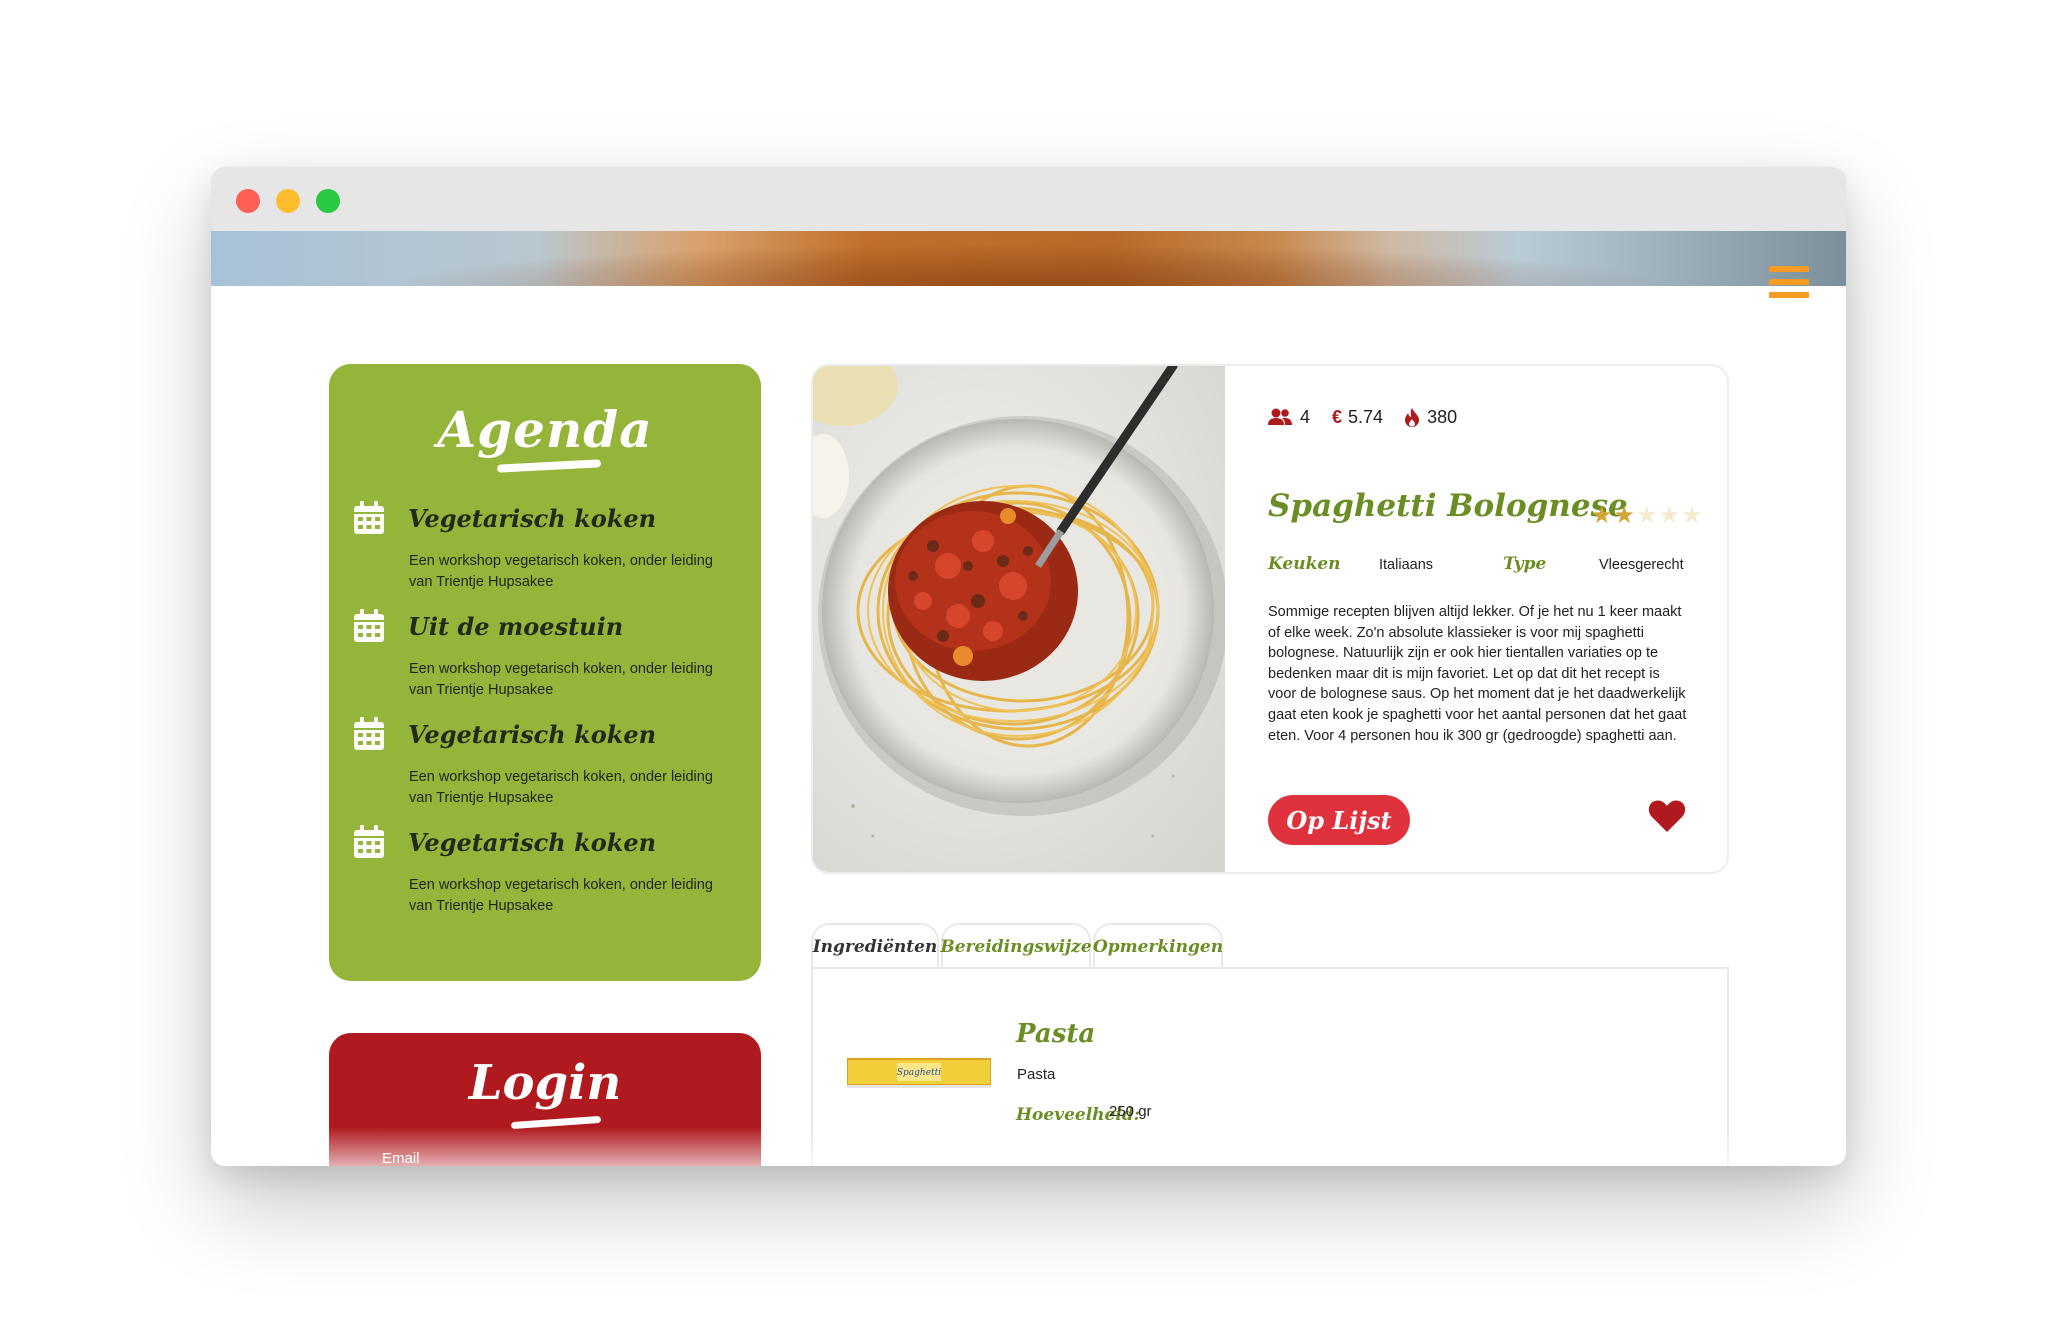 The image size is (2058, 1340). Describe the element at coordinates (1448, 506) in the screenshot. I see `recipe-title: Spaghetti Bolognese` at that location.